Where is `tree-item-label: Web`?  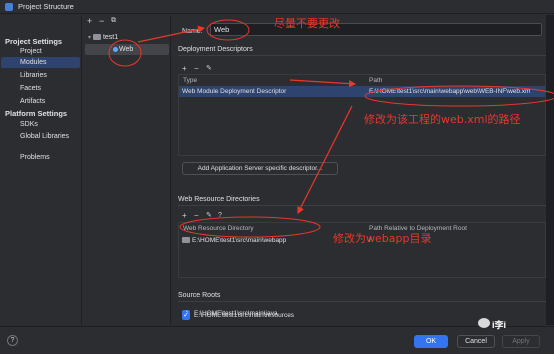
tree-item-label: Web is located at coordinates (126, 49).